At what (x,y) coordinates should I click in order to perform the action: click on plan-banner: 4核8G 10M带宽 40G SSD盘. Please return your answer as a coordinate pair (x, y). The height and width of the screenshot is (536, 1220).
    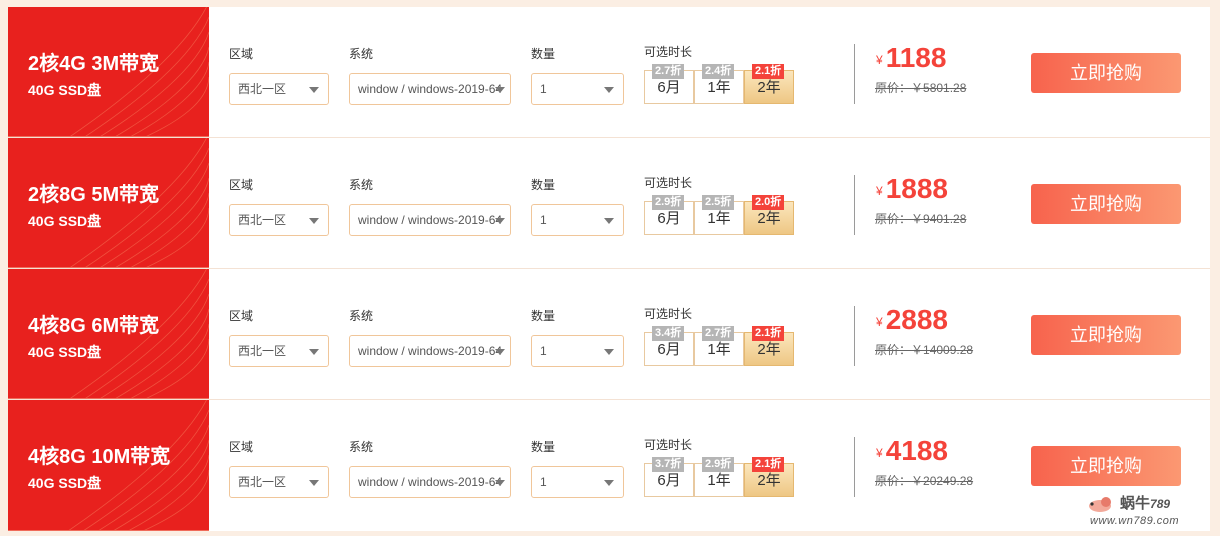
    Looking at the image, I should click on (108, 465).